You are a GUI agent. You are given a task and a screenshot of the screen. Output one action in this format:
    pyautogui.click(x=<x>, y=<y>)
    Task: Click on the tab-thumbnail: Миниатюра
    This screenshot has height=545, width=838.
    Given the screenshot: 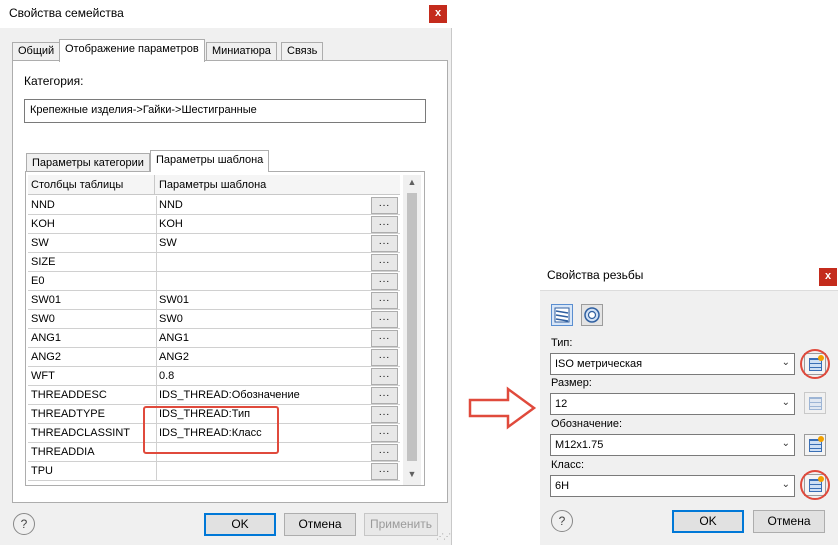 What is the action you would take?
    pyautogui.click(x=241, y=51)
    